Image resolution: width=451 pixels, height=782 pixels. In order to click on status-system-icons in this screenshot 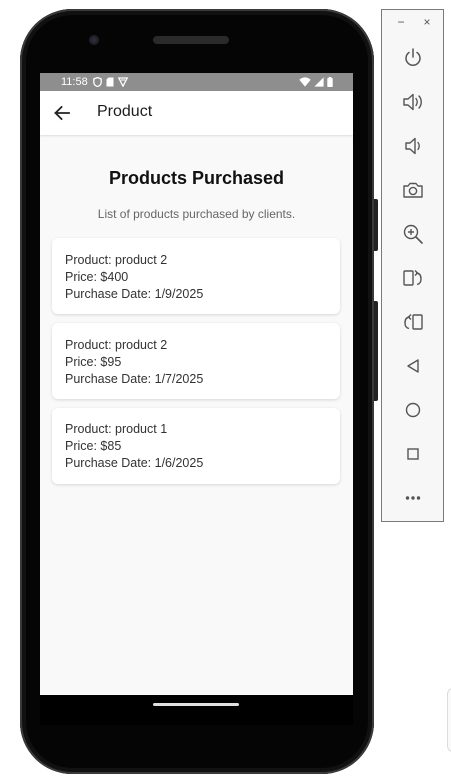, I will do `click(316, 82)`.